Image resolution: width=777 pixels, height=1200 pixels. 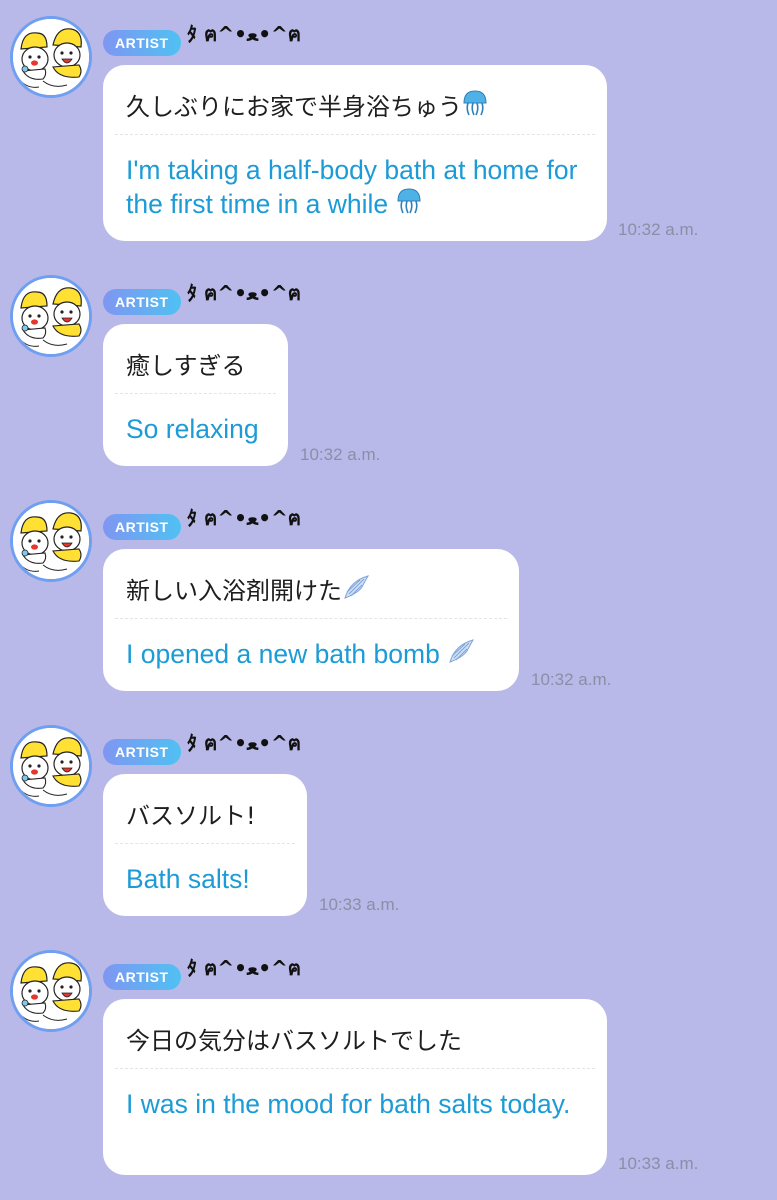 I want to click on original-text: 今日の気分はバスソルトでした, so click(x=294, y=1041).